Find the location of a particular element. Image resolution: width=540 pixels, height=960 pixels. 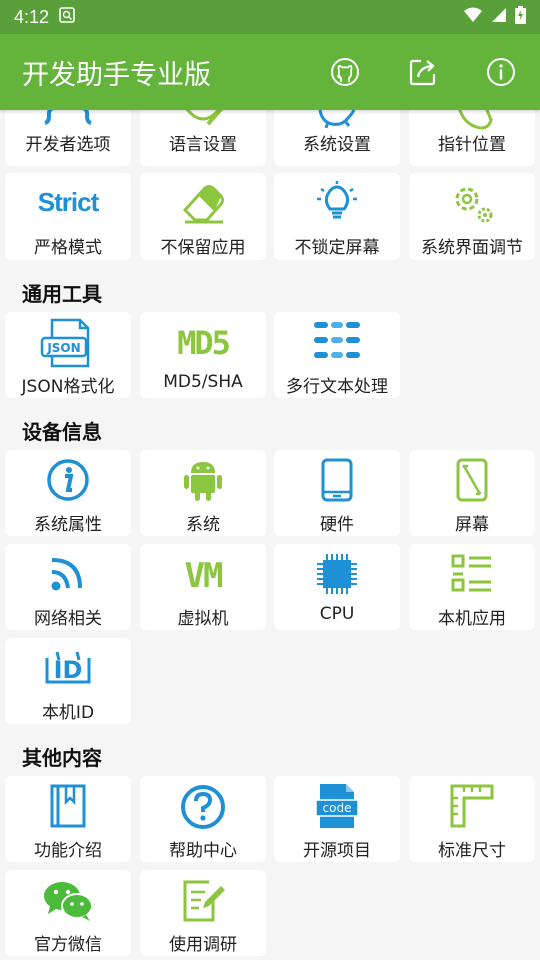

tile-feature-intro: 功能介绍 is located at coordinates (68, 819).